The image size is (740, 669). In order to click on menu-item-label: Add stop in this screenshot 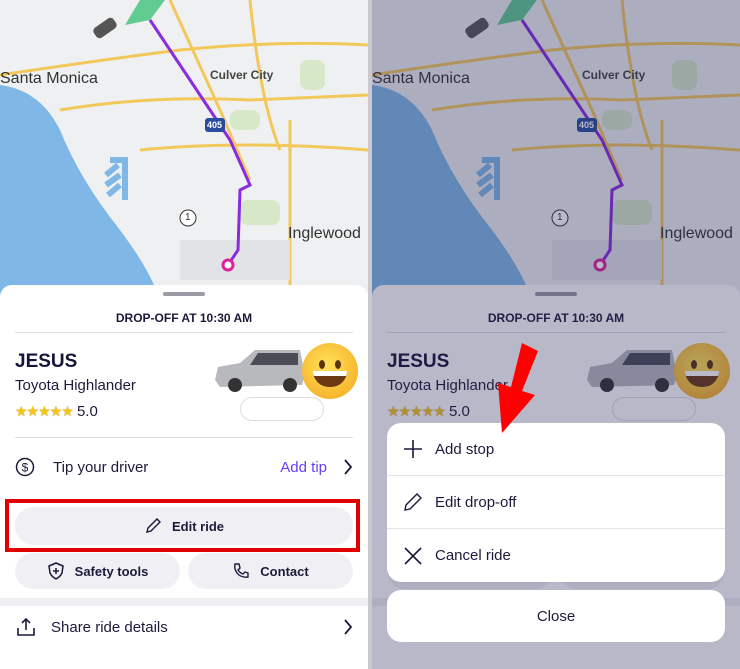, I will do `click(465, 449)`.